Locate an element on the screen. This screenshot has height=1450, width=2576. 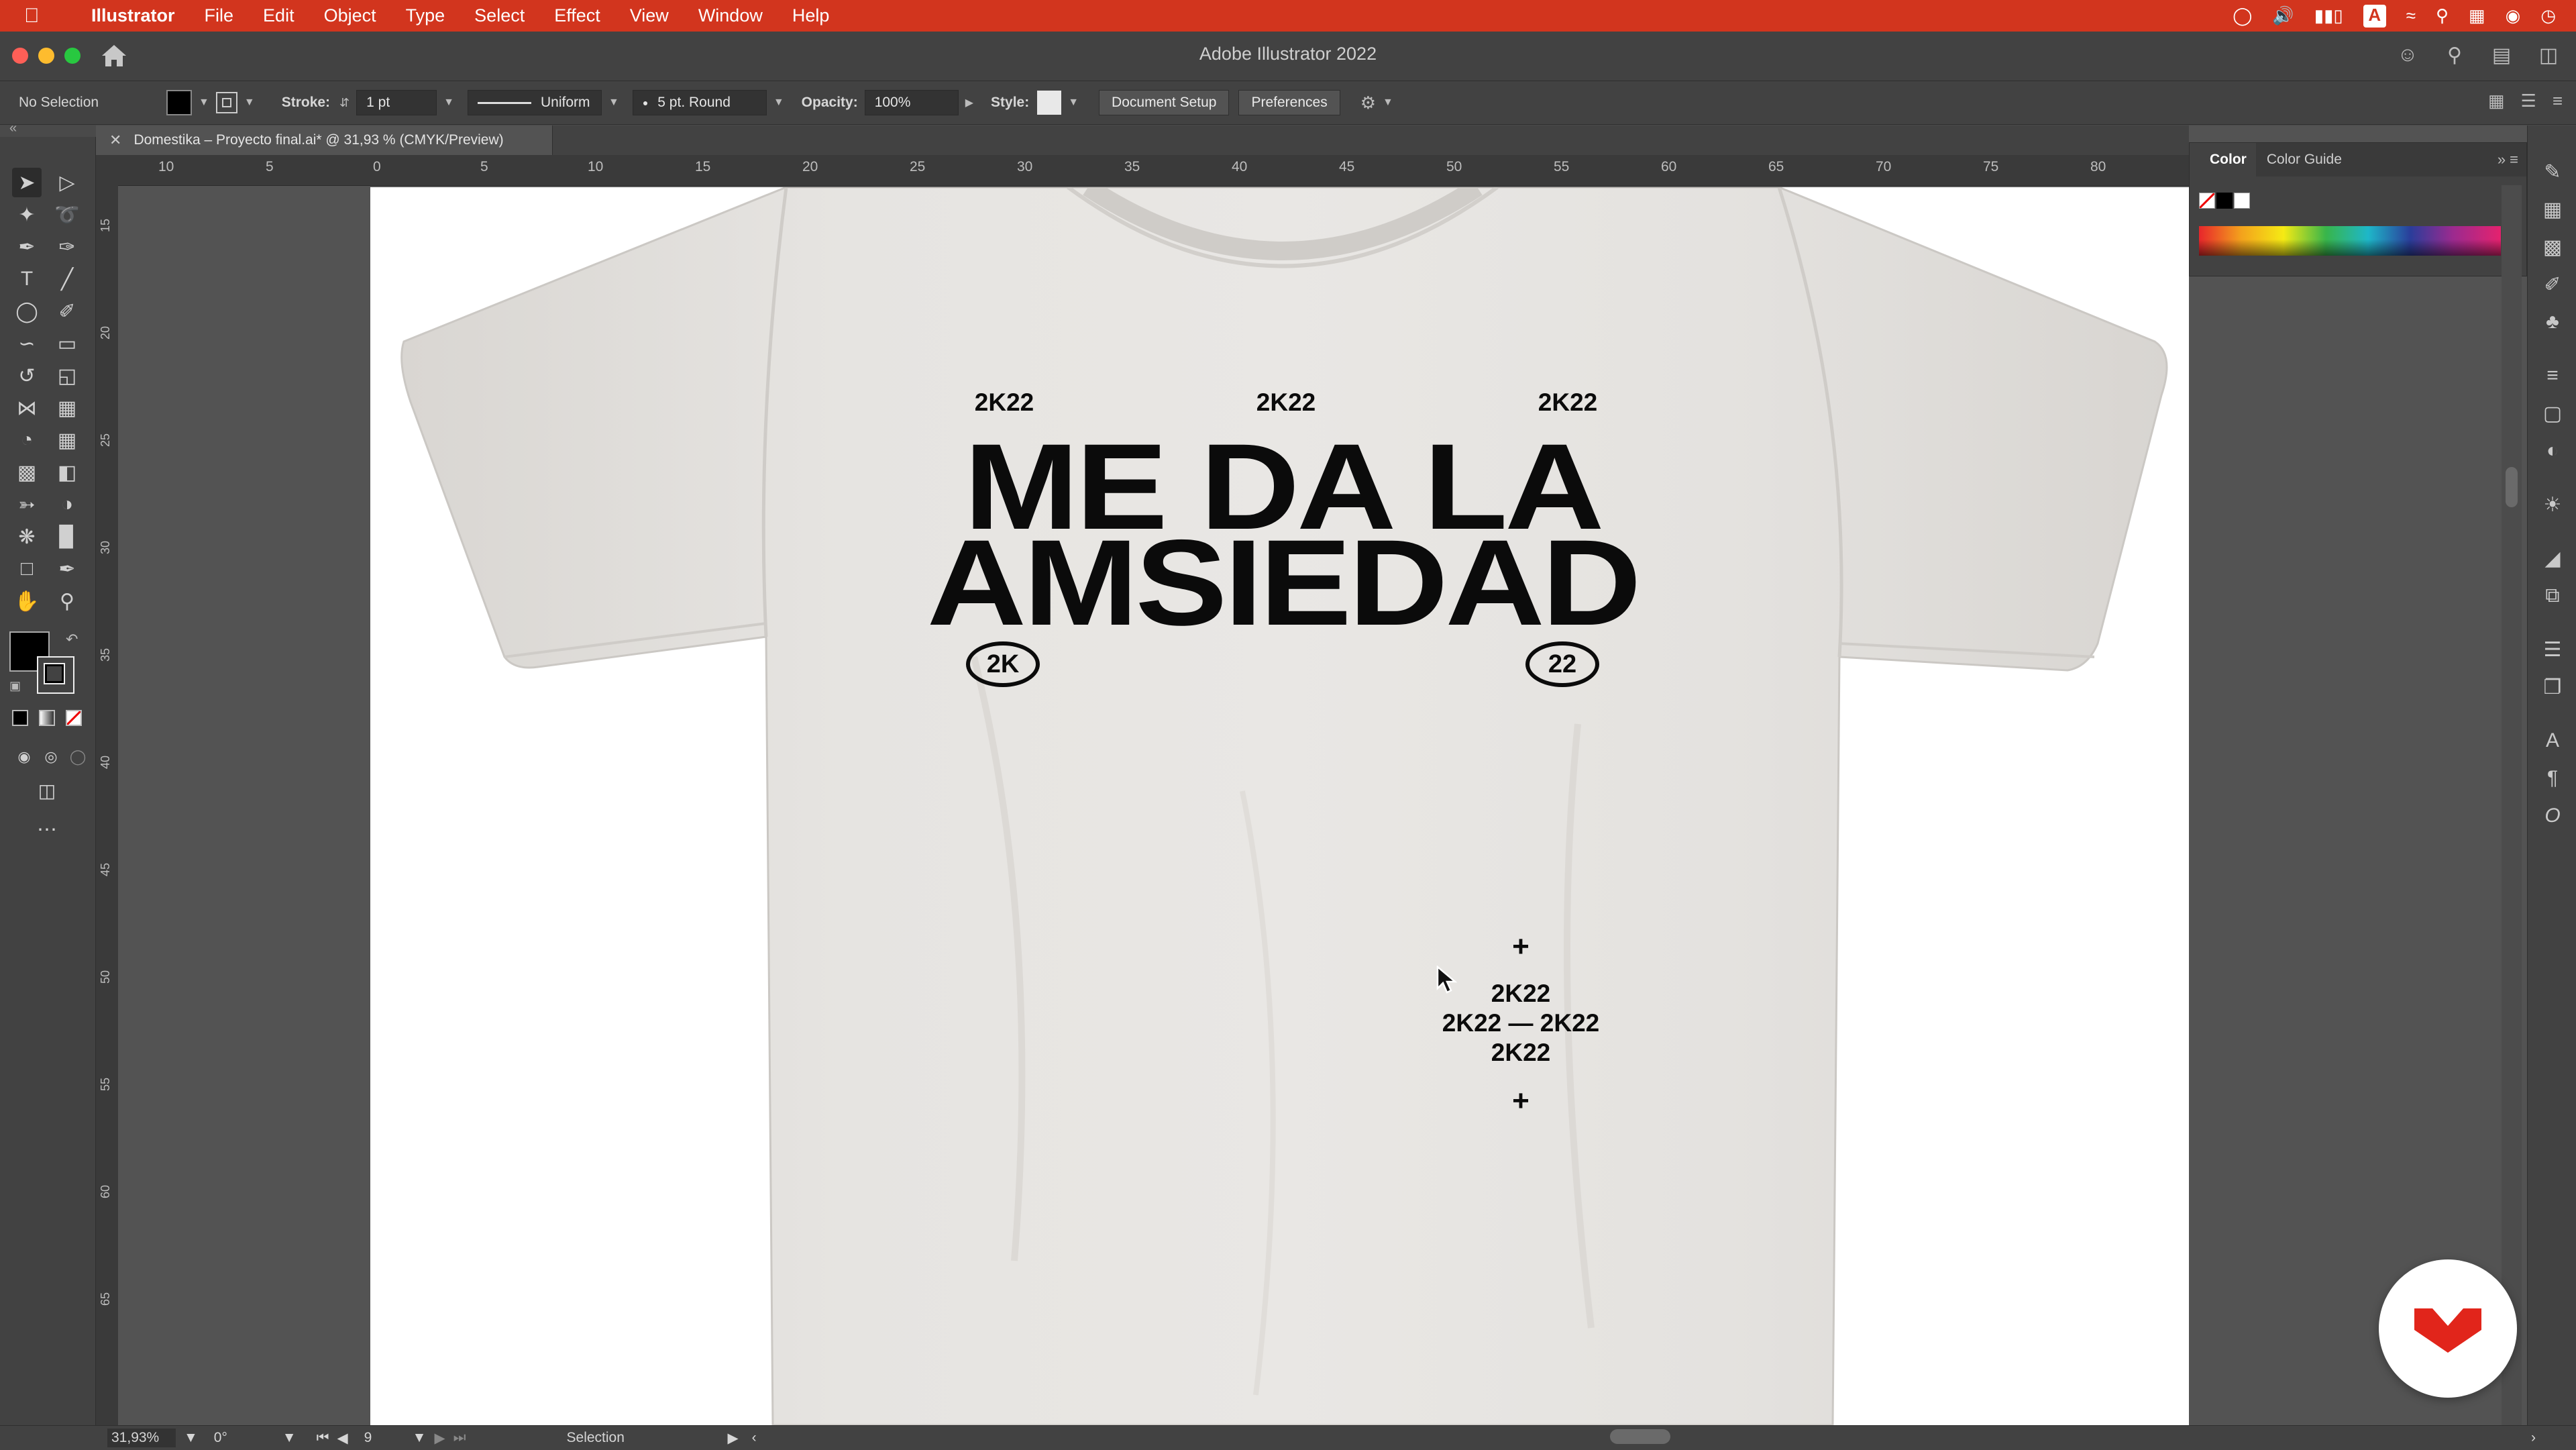
scale-tool-icon: ◱ is located at coordinates (67, 376).